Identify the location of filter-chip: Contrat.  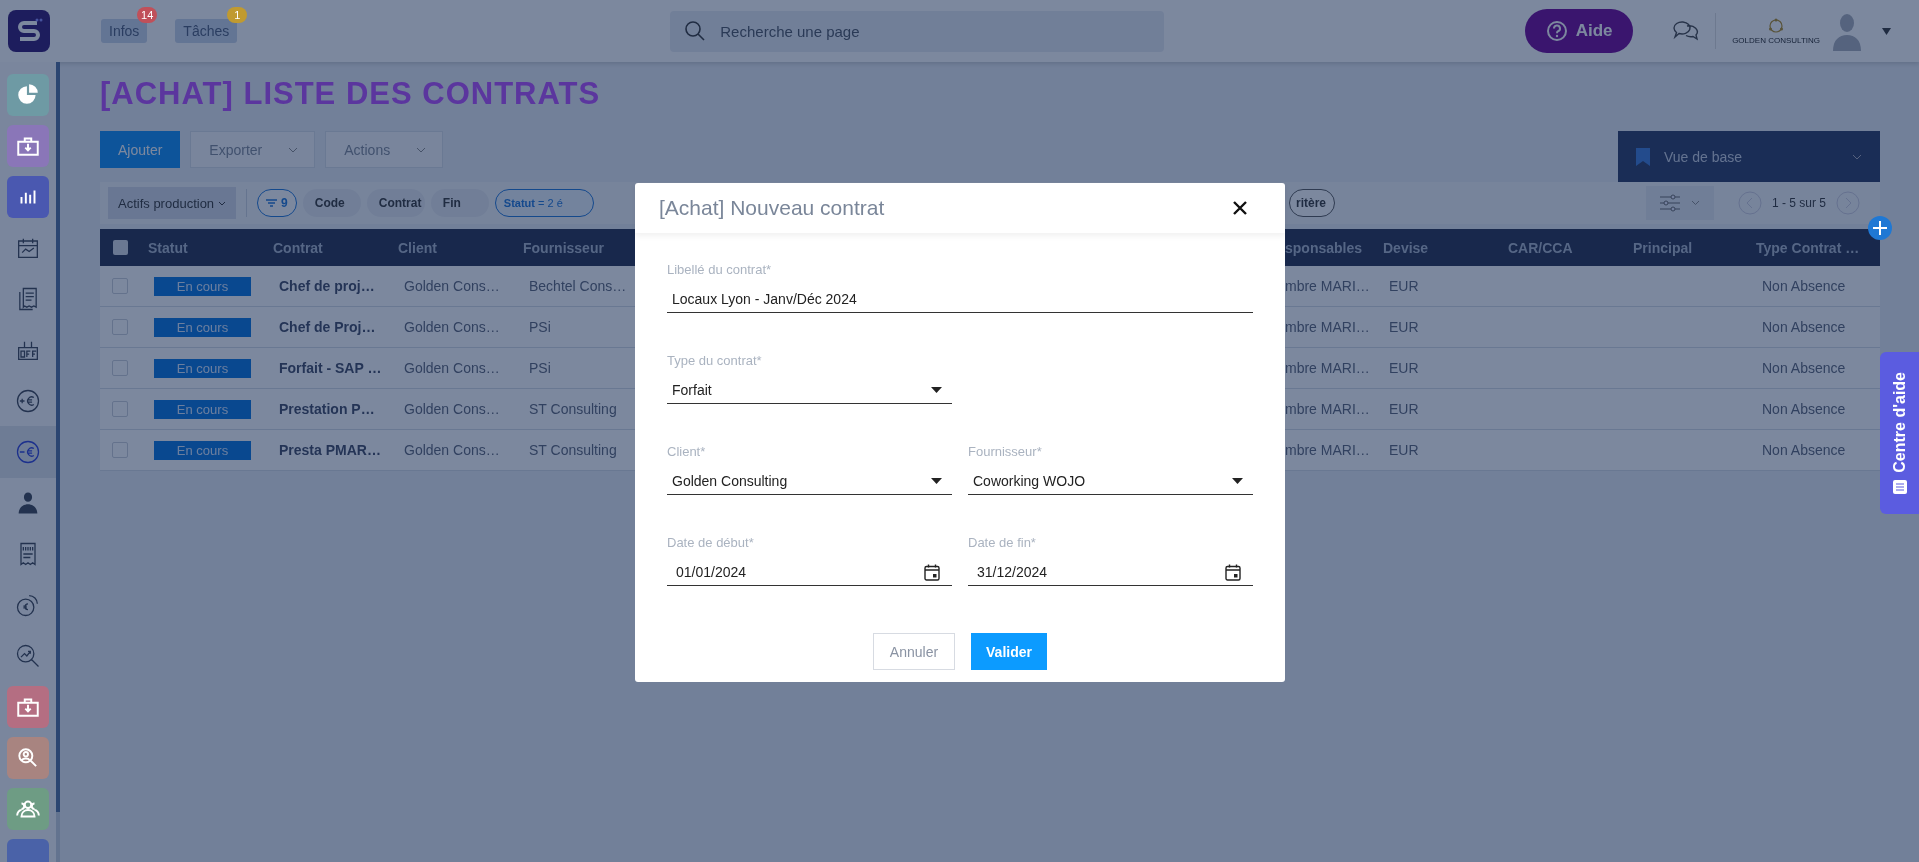
(395, 203).